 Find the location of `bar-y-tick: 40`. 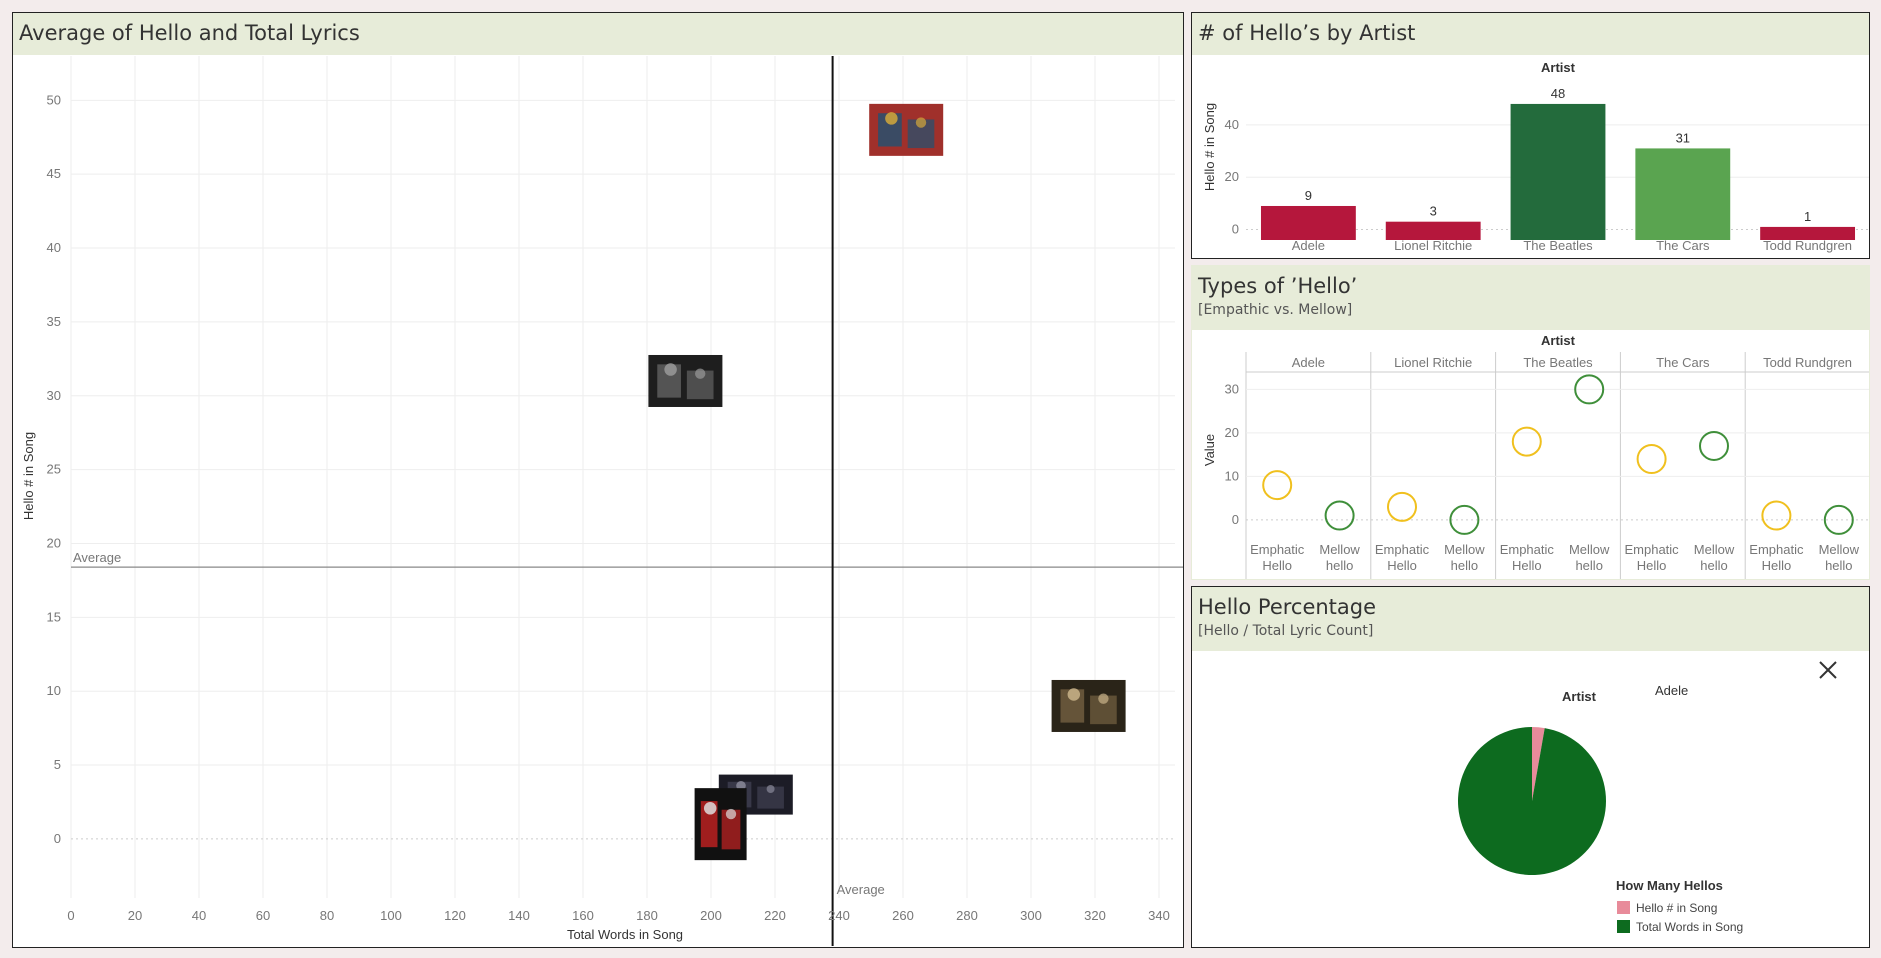

bar-y-tick: 40 is located at coordinates (1232, 124).